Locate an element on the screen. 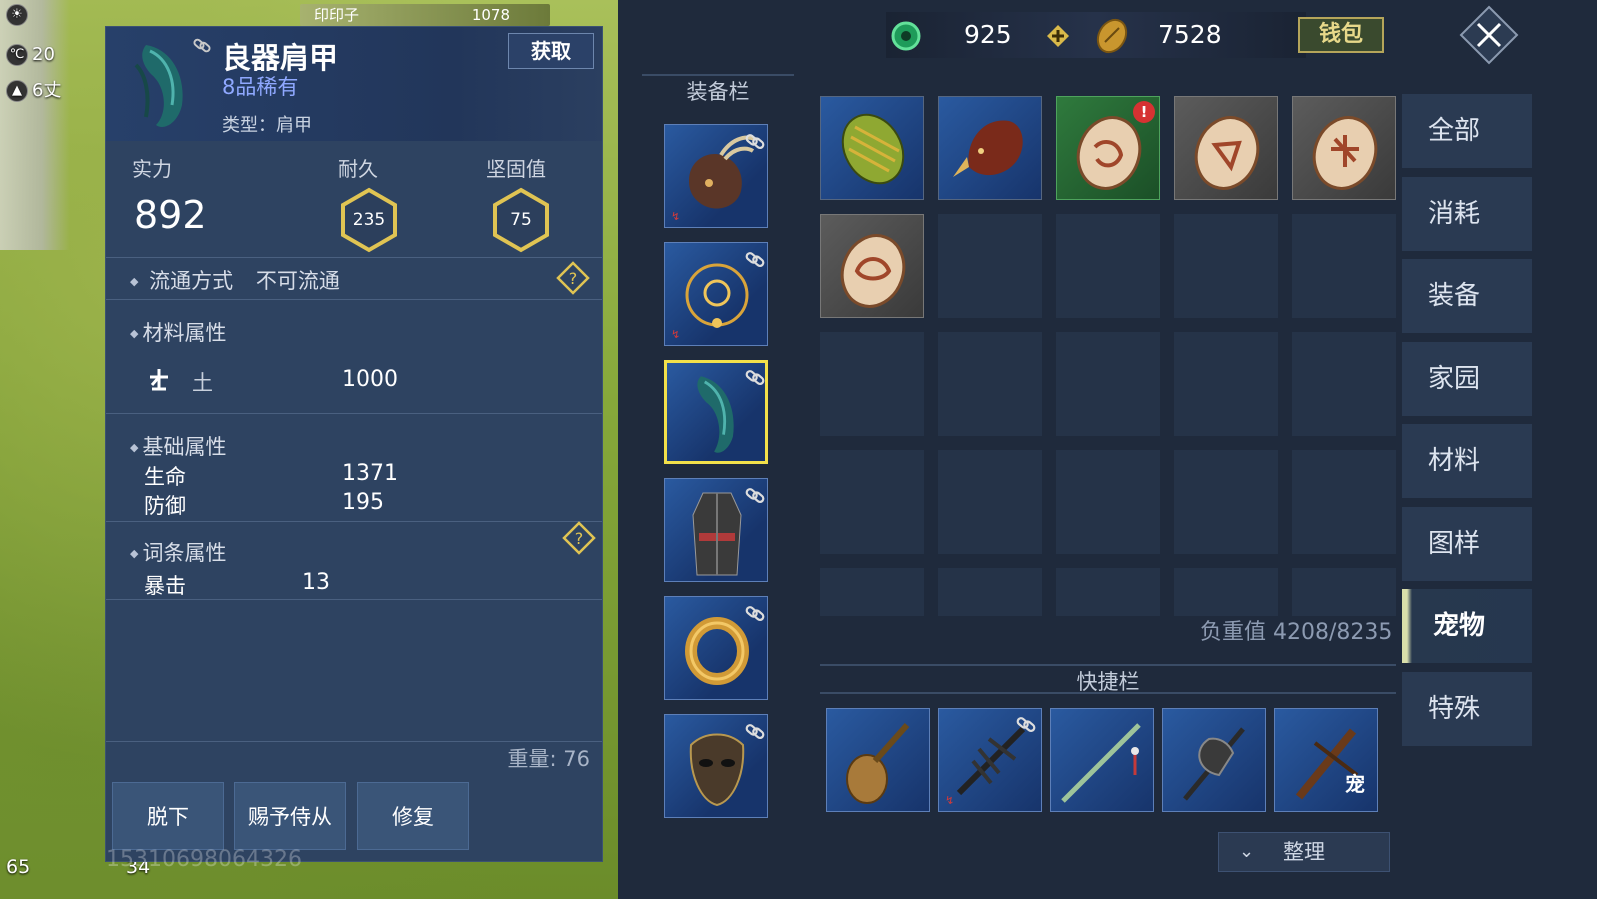 The height and width of the screenshot is (899, 1597). tab-pets: 宠物 is located at coordinates (1467, 626).